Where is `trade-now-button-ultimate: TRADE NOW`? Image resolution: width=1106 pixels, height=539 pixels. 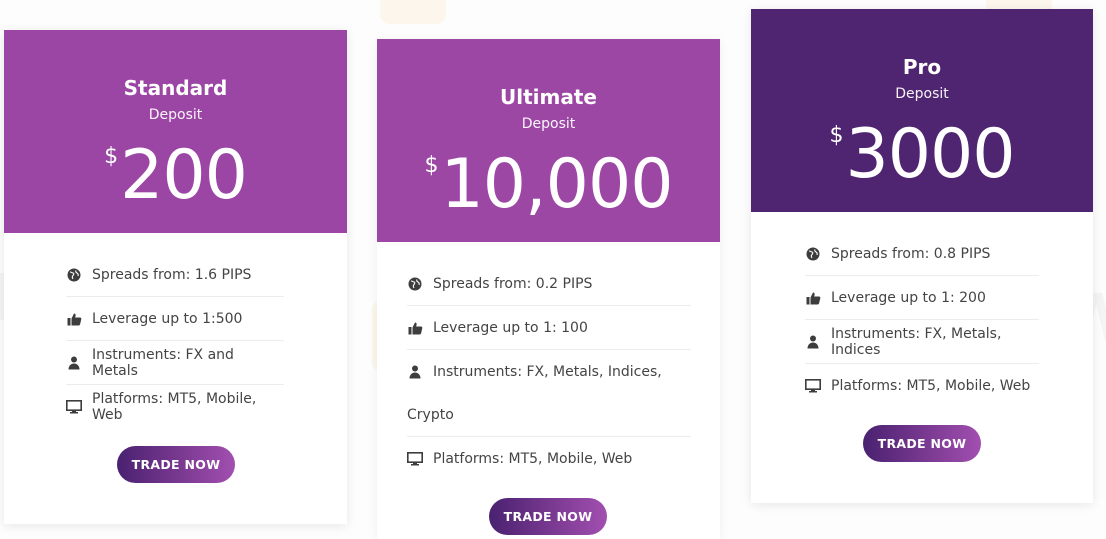 trade-now-button-ultimate: TRADE NOW is located at coordinates (548, 516).